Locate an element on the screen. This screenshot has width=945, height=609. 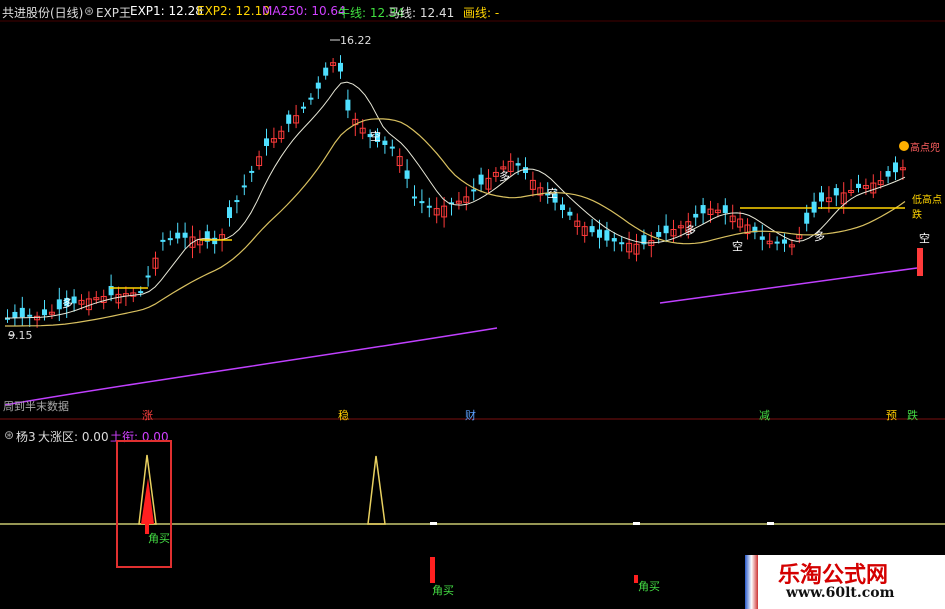
watermark-url: www.60lt.com is located at coordinates (840, 593).